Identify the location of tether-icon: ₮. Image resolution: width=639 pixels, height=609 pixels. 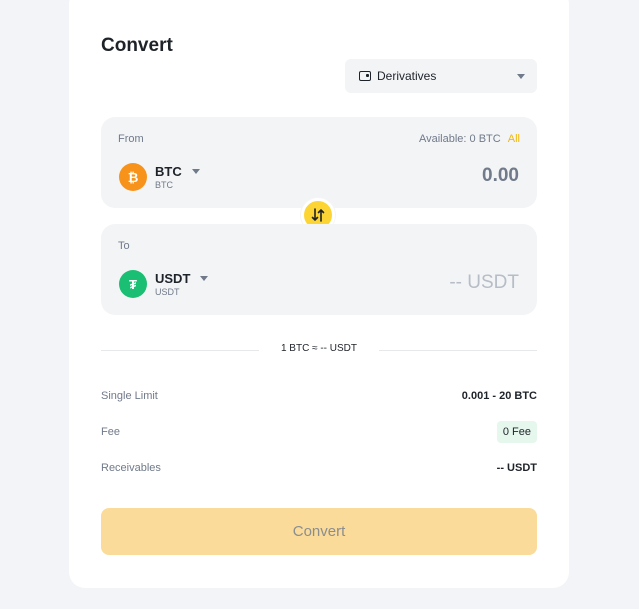
(133, 284).